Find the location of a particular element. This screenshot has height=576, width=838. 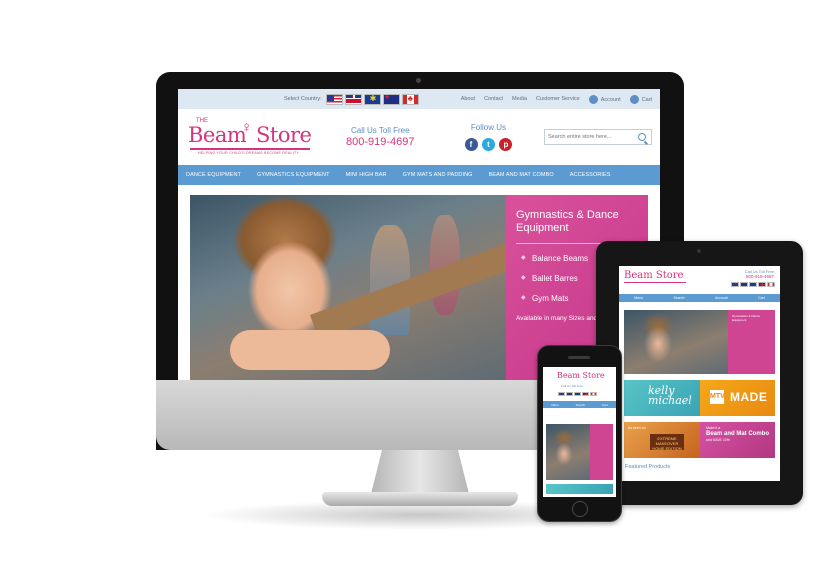

select-country-label: Select Country: is located at coordinates (303, 99).